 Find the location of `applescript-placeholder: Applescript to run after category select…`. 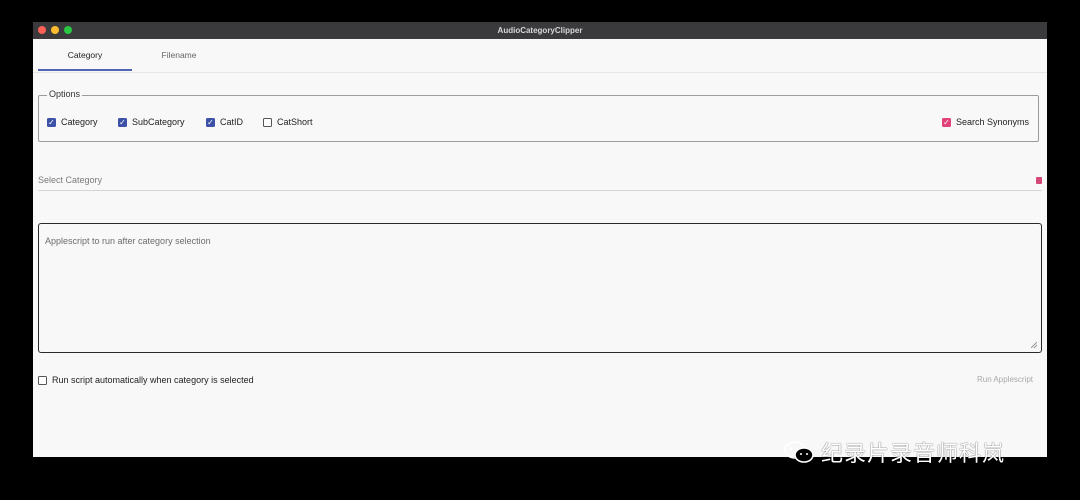

applescript-placeholder: Applescript to run after category select… is located at coordinates (128, 241).